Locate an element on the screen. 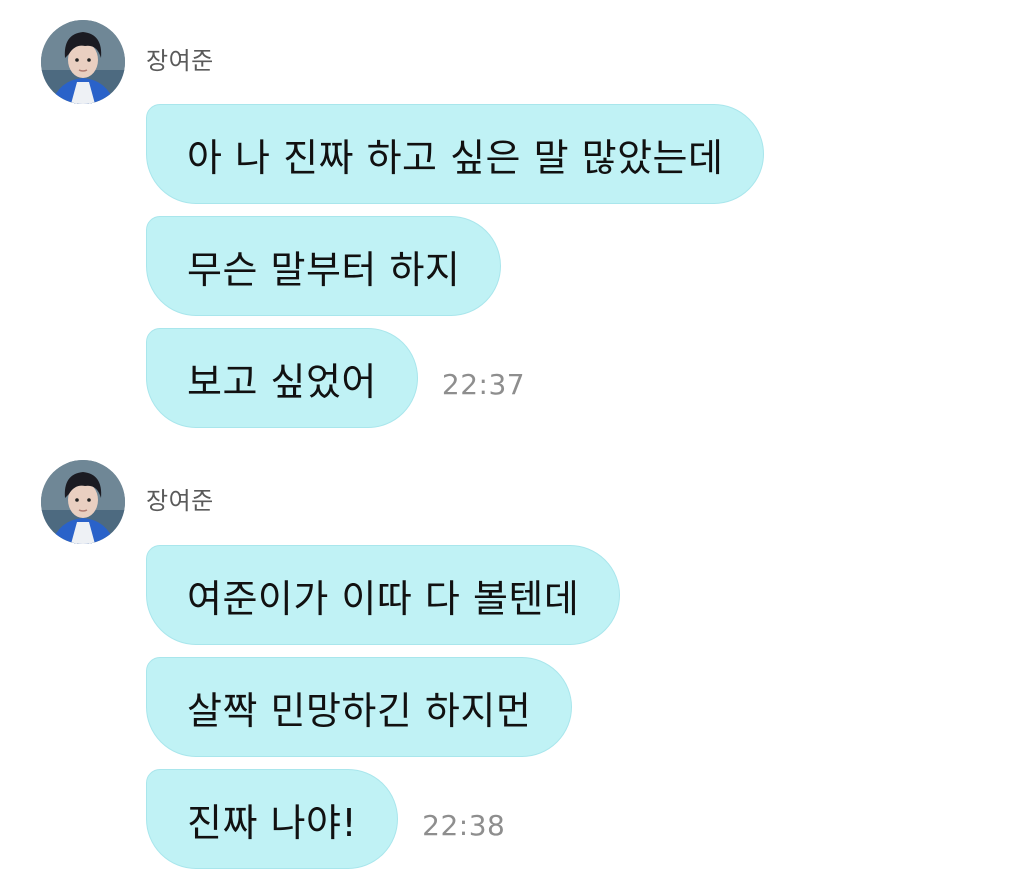 This screenshot has height=890, width=1024. message-row: 아 나 진짜 하고 싶은 말 많았는데 is located at coordinates (455, 154).